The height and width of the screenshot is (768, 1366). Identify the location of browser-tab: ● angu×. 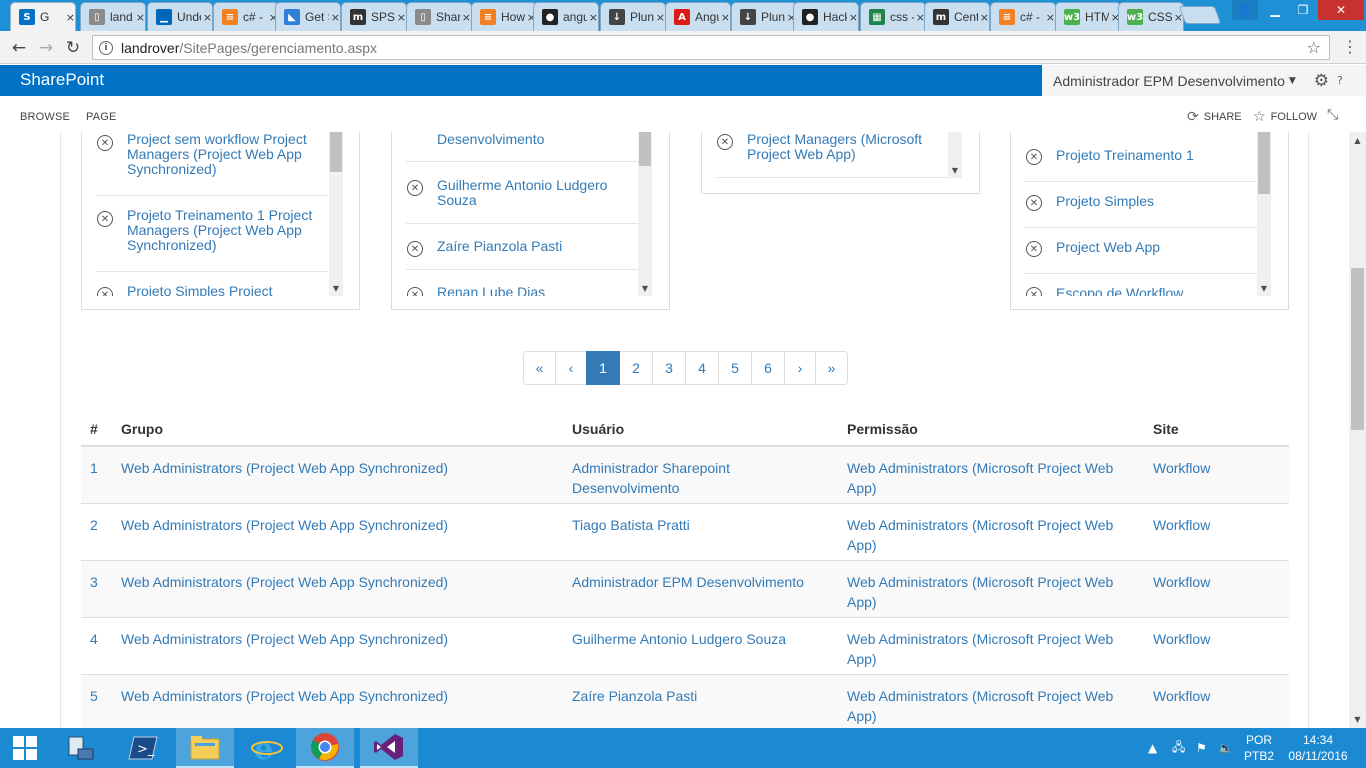
(566, 16).